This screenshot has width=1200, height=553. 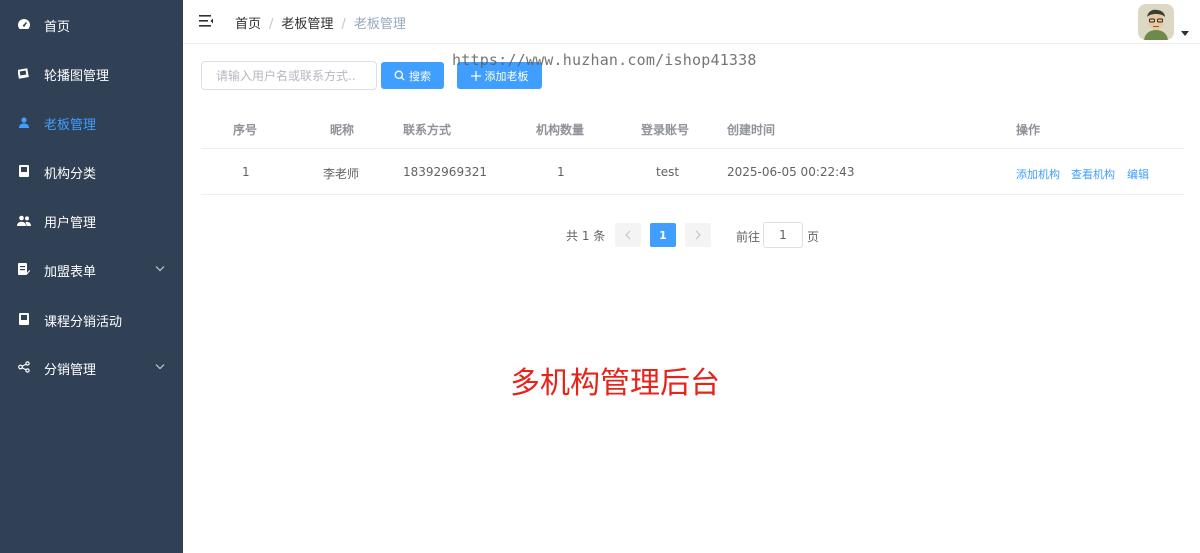 I want to click on goto-page-input, so click(x=783, y=235).